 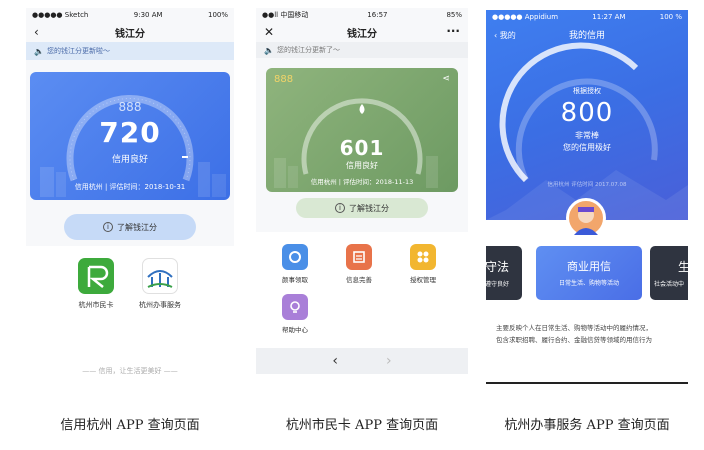 What do you see at coordinates (587, 147) in the screenshot?
I see `credit-description: 您的信用极好` at bounding box center [587, 147].